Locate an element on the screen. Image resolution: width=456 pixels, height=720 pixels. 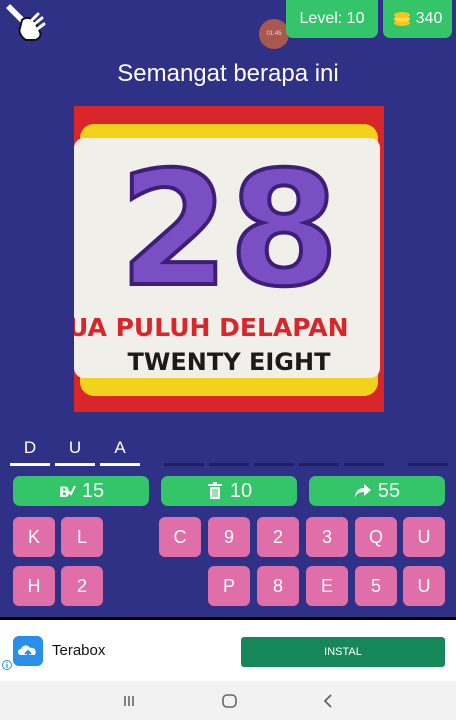
share-reward: 55 is located at coordinates (389, 490).